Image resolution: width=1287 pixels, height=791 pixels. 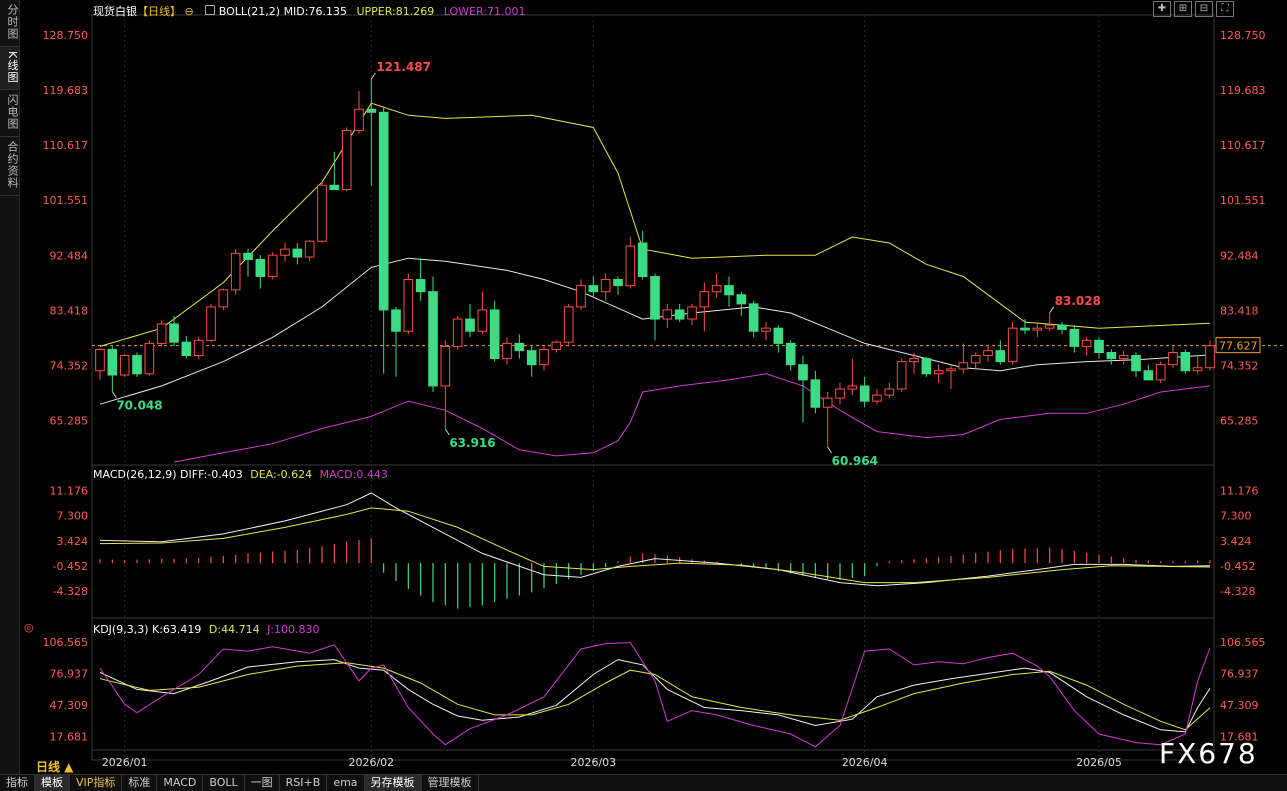 What do you see at coordinates (1243, 35) in the screenshot?
I see `y-tick-label-right: 128.750` at bounding box center [1243, 35].